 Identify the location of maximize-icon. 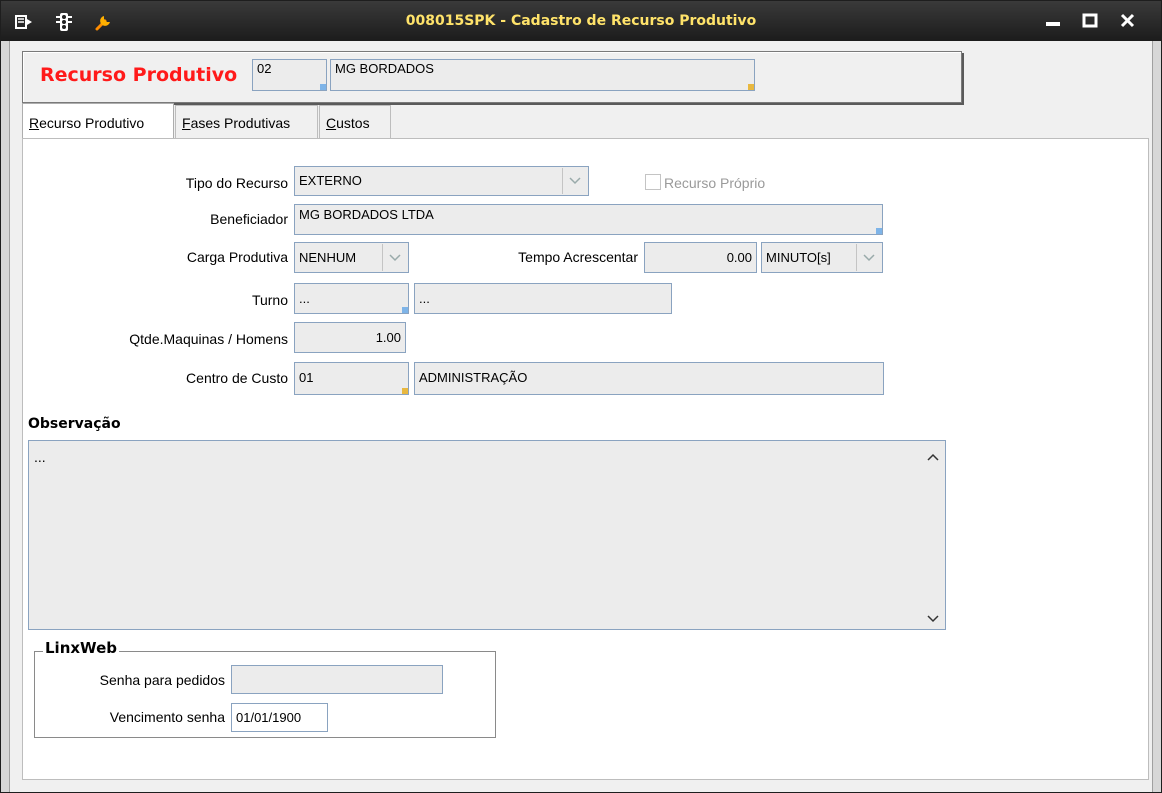
(1090, 21).